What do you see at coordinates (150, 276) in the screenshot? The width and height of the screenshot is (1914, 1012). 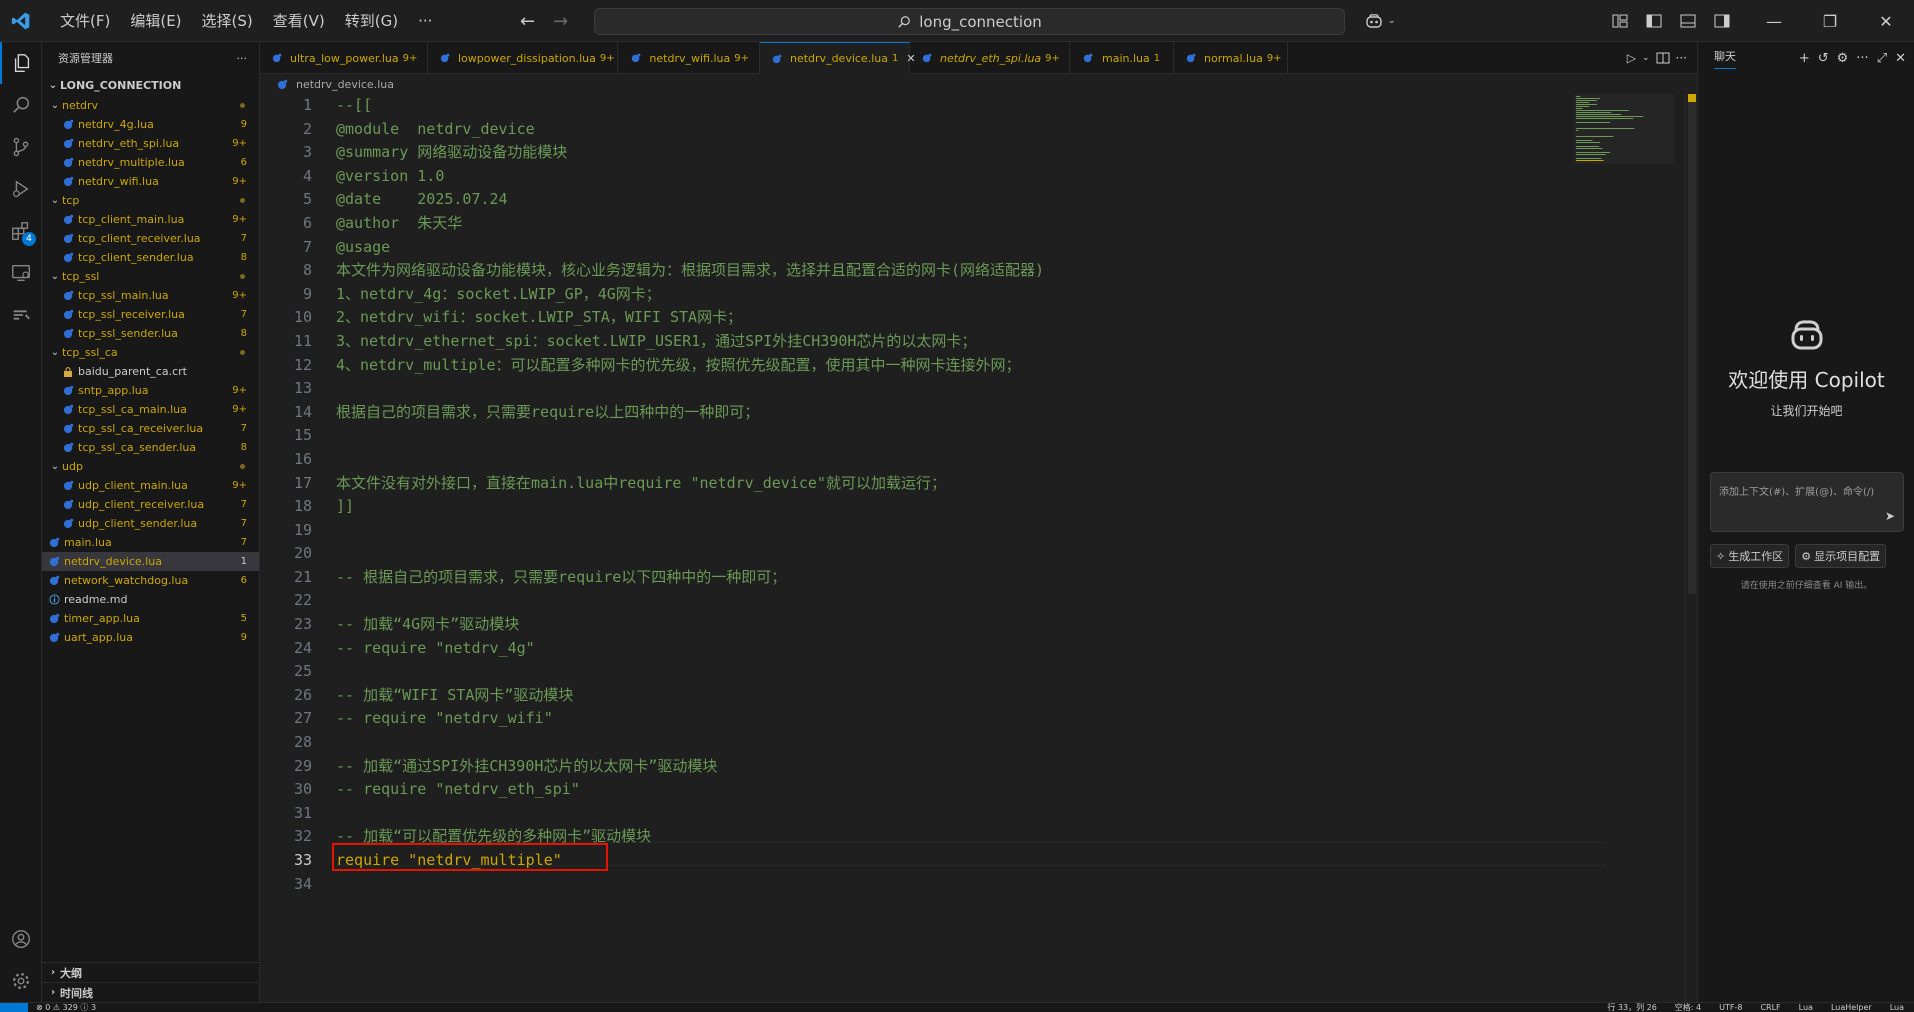 I see `tree-folder: ⌄ tcp_ssl` at bounding box center [150, 276].